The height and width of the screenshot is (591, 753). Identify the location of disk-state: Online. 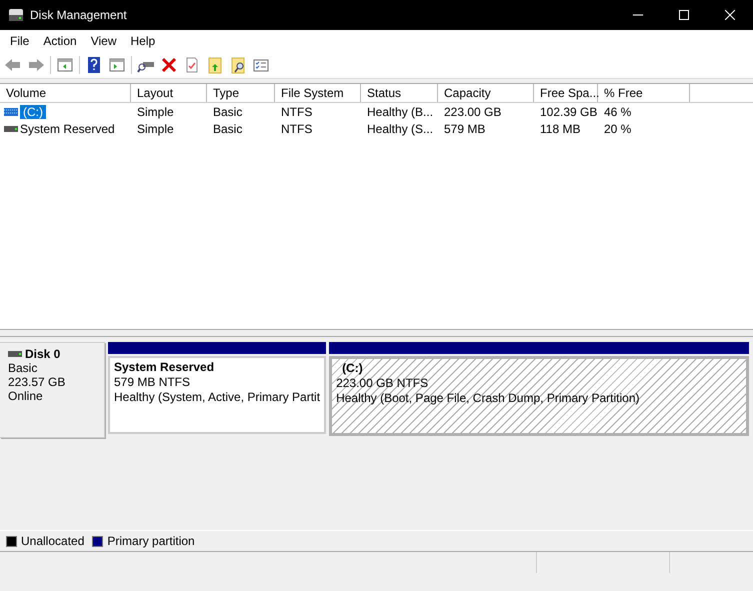
(26, 396).